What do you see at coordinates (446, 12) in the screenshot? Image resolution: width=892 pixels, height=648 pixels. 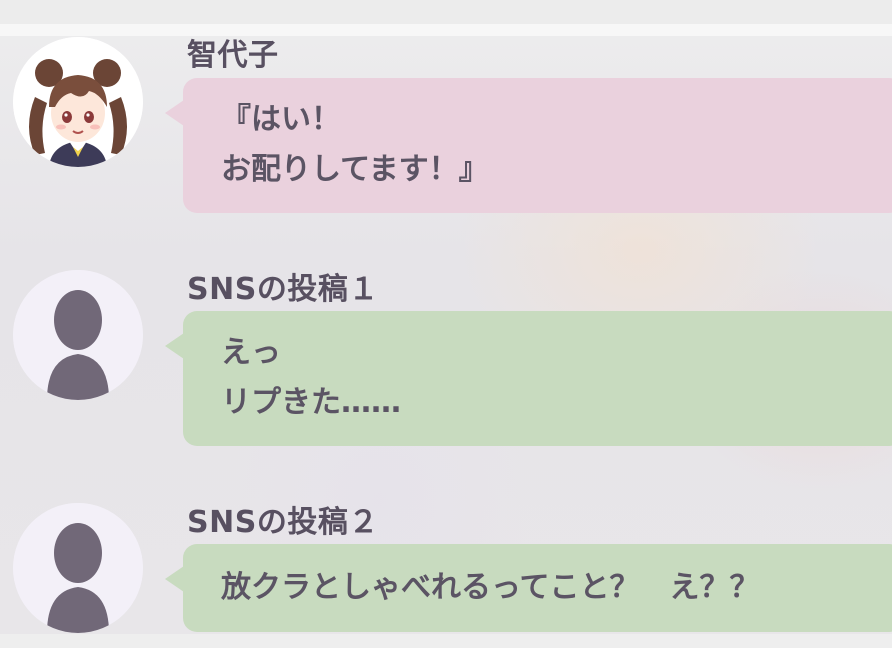 I see `top-bar` at bounding box center [446, 12].